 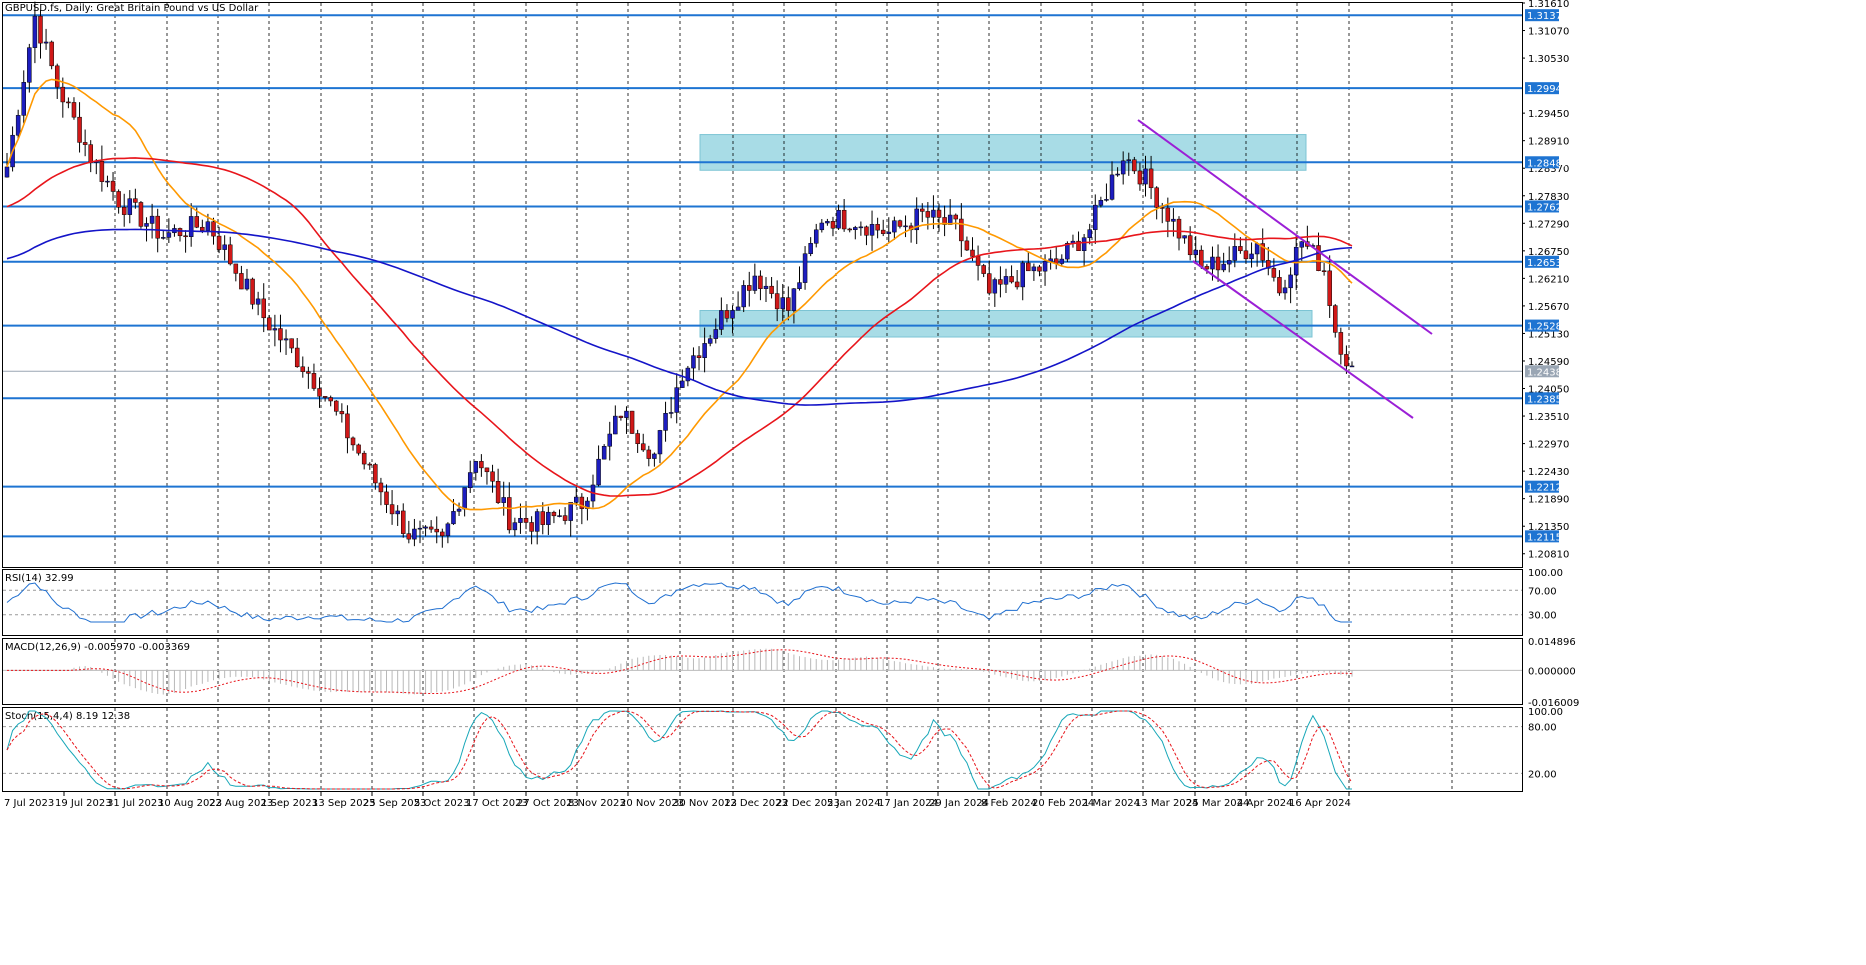 I want to click on price-tick-label: 1.22430, so click(x=1548, y=472).